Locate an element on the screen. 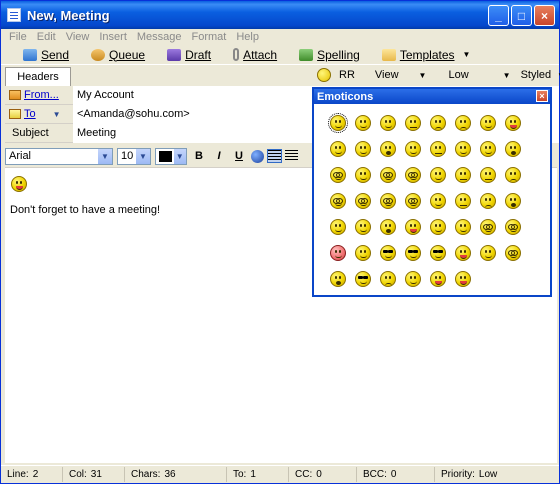 Image resolution: width=560 pixels, height=484 pixels. font-chevron-icon: ▼ is located at coordinates (105, 156).